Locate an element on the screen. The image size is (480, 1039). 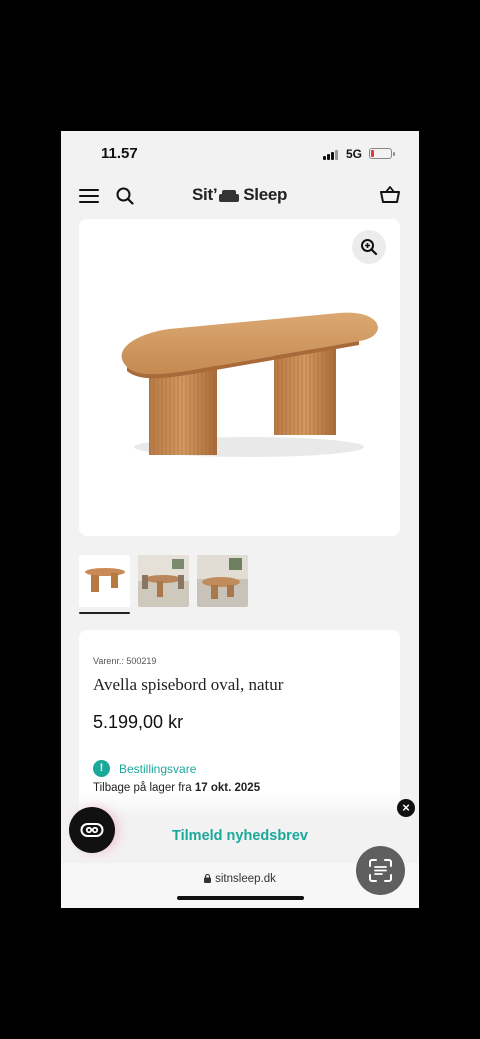
home-indicator is located at coordinates (240, 898).